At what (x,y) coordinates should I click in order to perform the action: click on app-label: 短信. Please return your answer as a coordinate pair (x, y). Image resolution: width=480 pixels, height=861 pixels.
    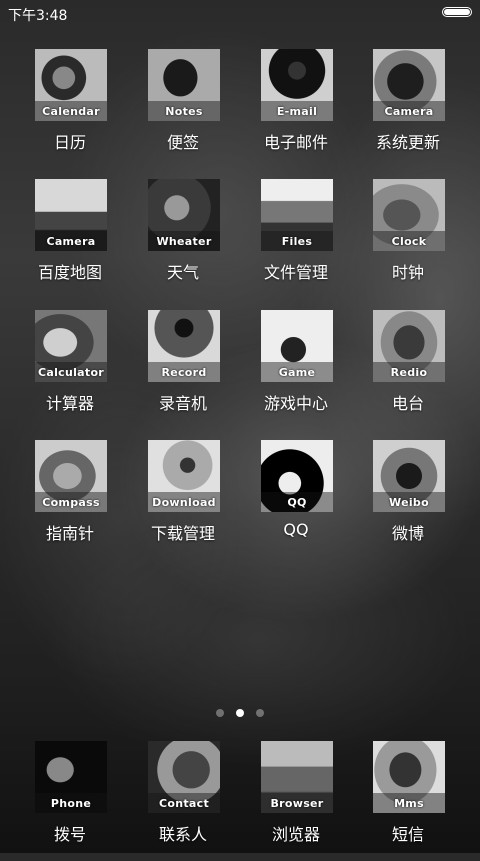
    Looking at the image, I should click on (407, 834).